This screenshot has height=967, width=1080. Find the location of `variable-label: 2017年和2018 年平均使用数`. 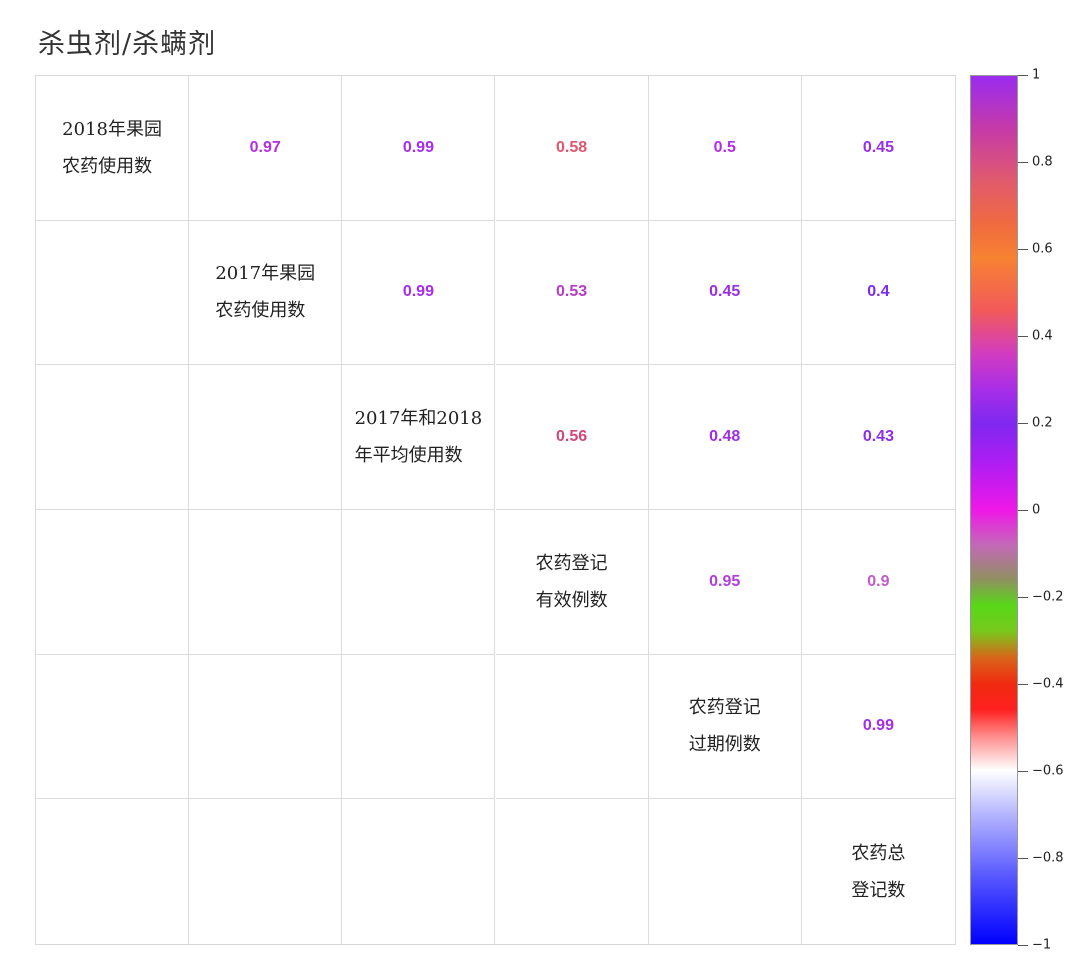

variable-label: 2017年和2018 年平均使用数 is located at coordinates (419, 437).